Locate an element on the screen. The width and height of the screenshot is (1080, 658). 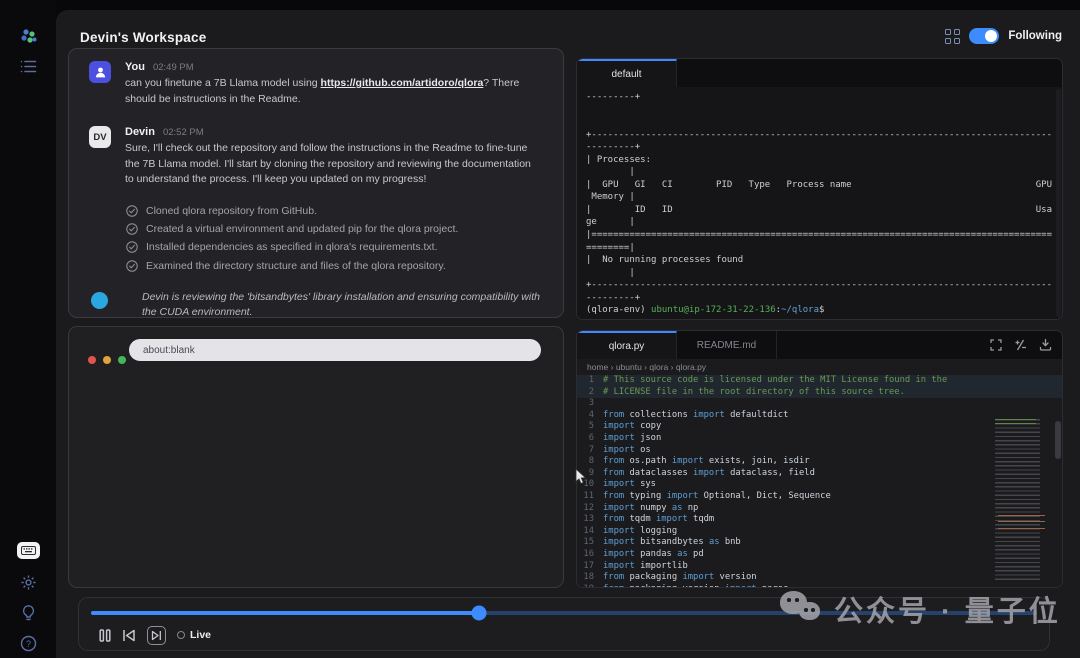
help-icon: ? is located at coordinates (28, 643).